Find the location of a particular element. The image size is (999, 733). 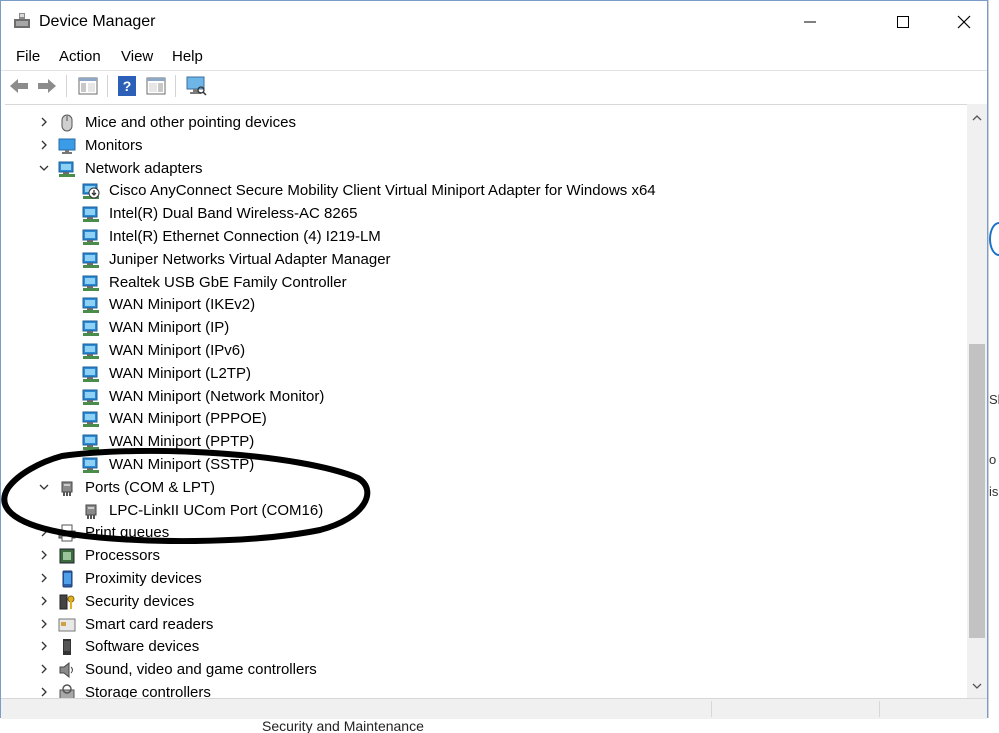

tree-category: Mice and other pointing devices is located at coordinates (485, 123).